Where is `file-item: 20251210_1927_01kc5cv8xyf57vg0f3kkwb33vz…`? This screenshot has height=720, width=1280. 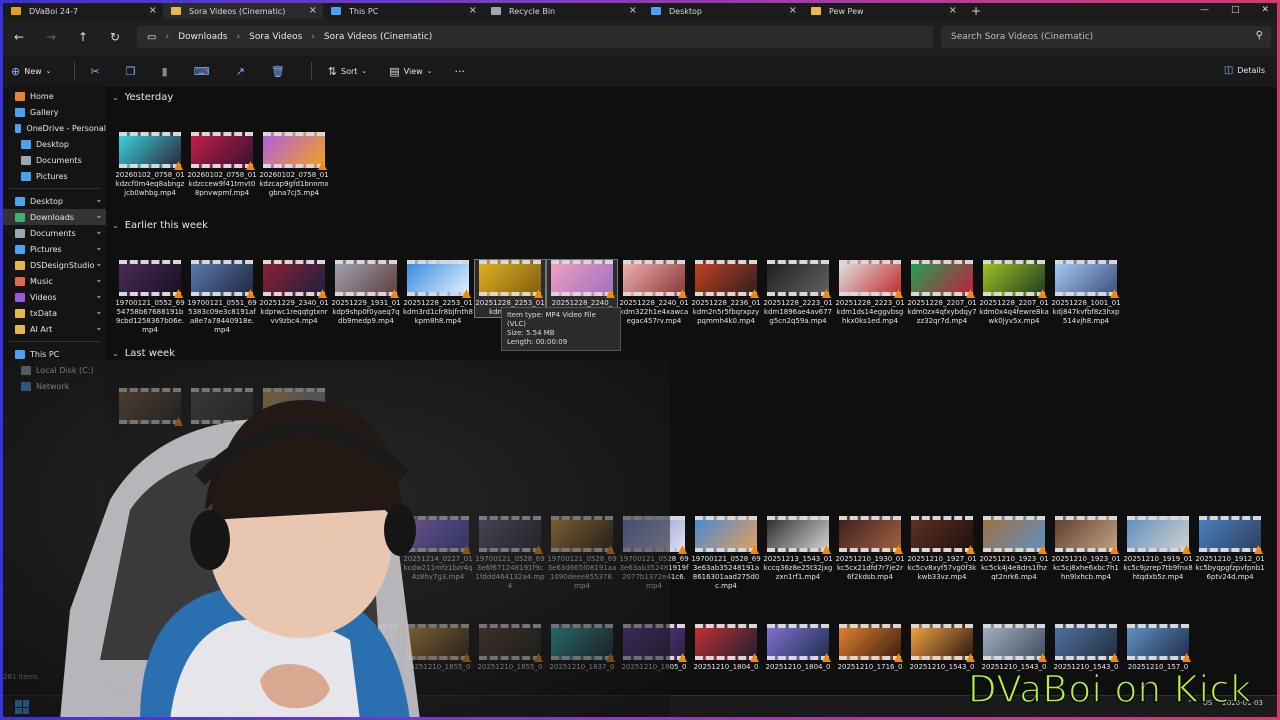
file-item: 20251210_1927_01kc5cv8xyf57vg0f3kkwb33vz… is located at coordinates (942, 549).